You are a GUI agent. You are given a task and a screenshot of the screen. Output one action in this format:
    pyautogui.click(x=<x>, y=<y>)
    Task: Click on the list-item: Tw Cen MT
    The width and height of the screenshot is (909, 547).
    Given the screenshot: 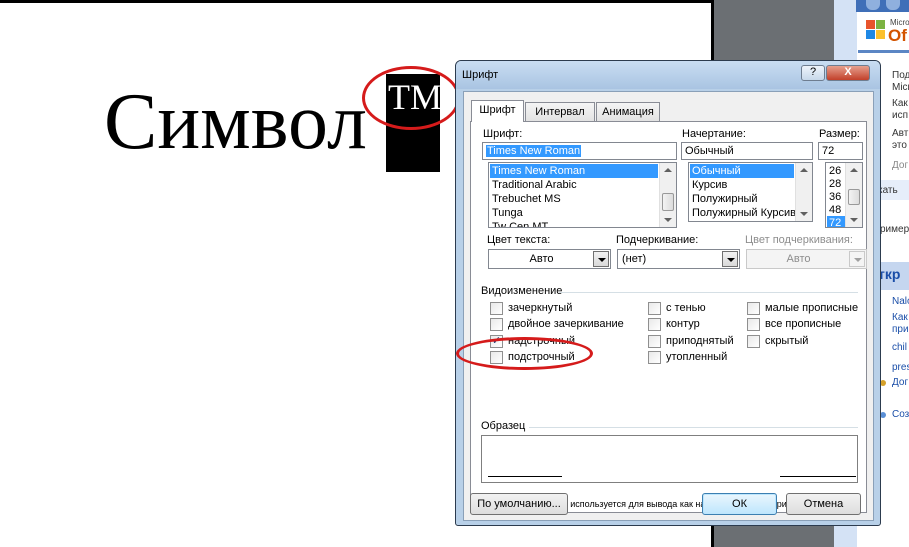 What is the action you would take?
    pyautogui.click(x=574, y=223)
    